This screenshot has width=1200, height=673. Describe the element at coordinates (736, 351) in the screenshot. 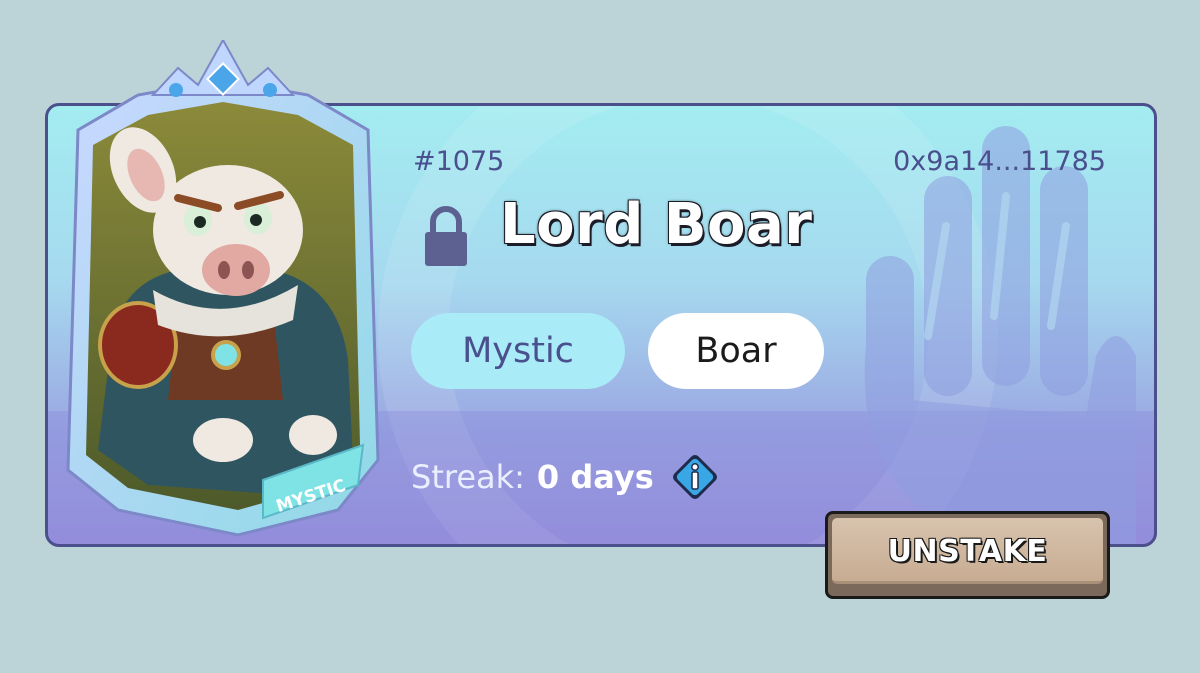

I see `type-tag: Boar` at that location.